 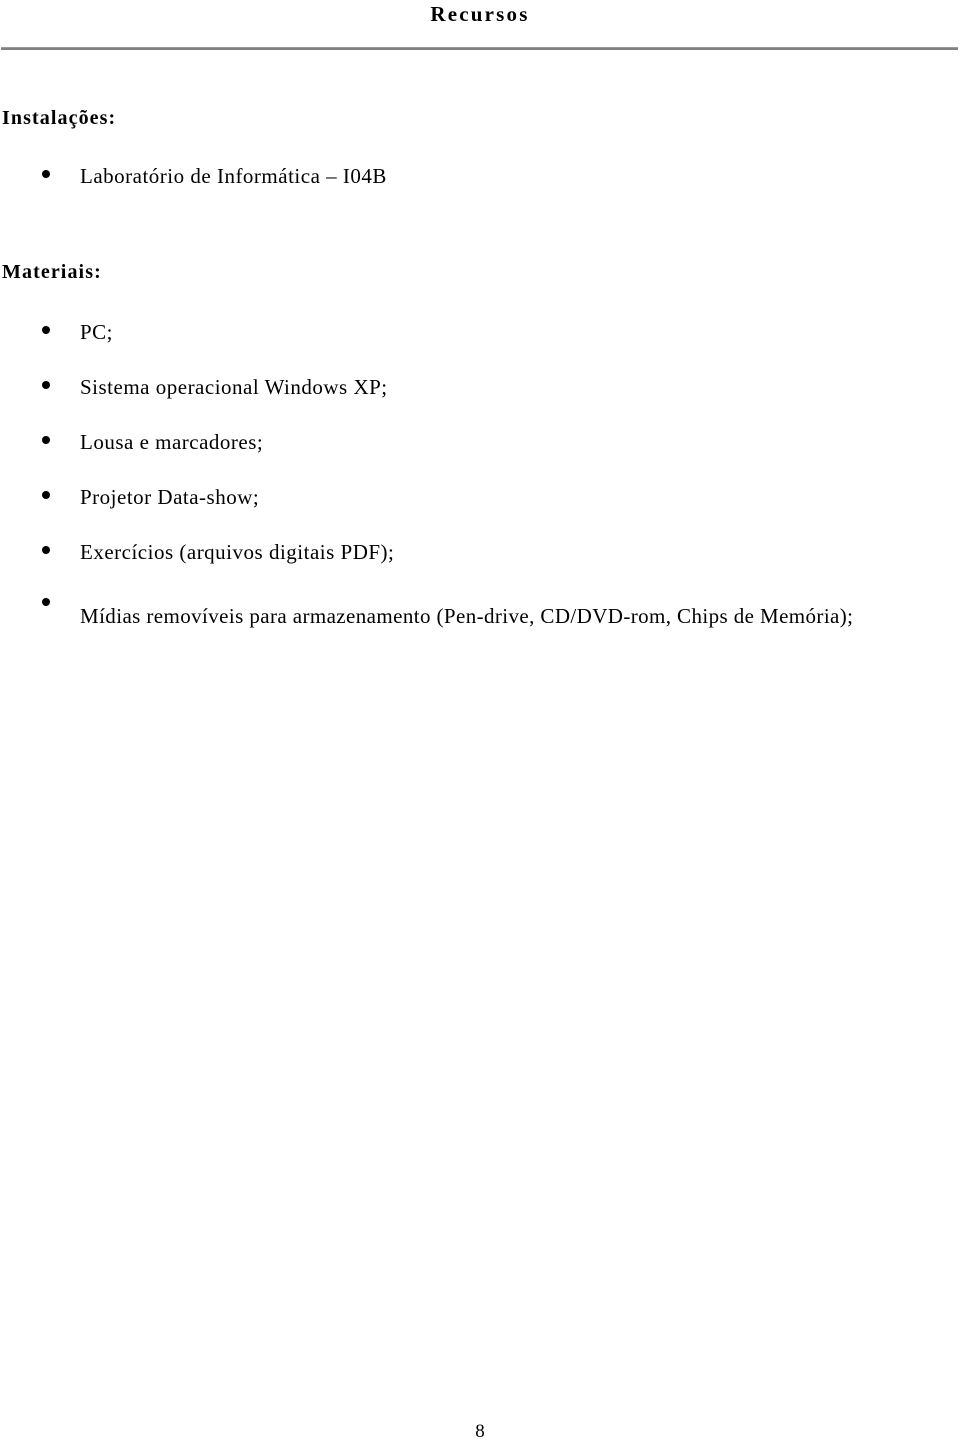 I want to click on section-heading-materiais: Materiais:, so click(x=52, y=272).